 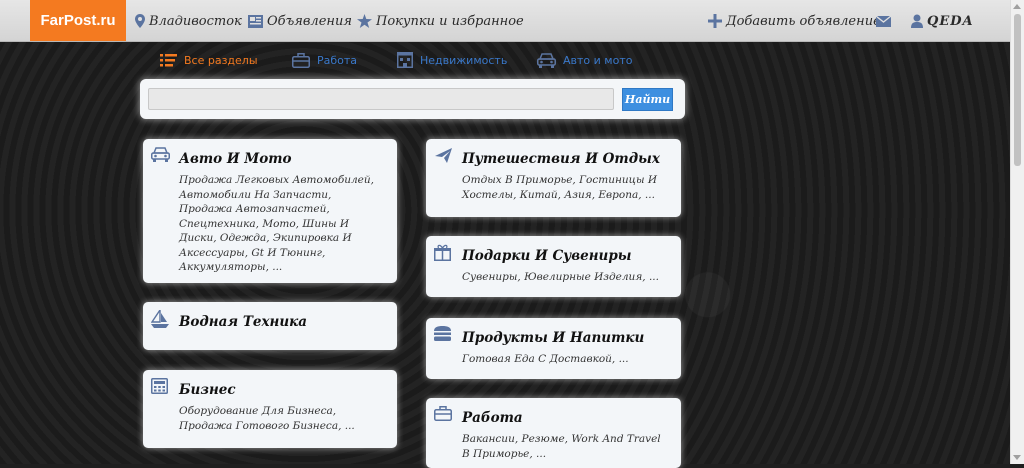 What do you see at coordinates (221, 60) in the screenshot?
I see `tab-all-sections-label: Все разделы` at bounding box center [221, 60].